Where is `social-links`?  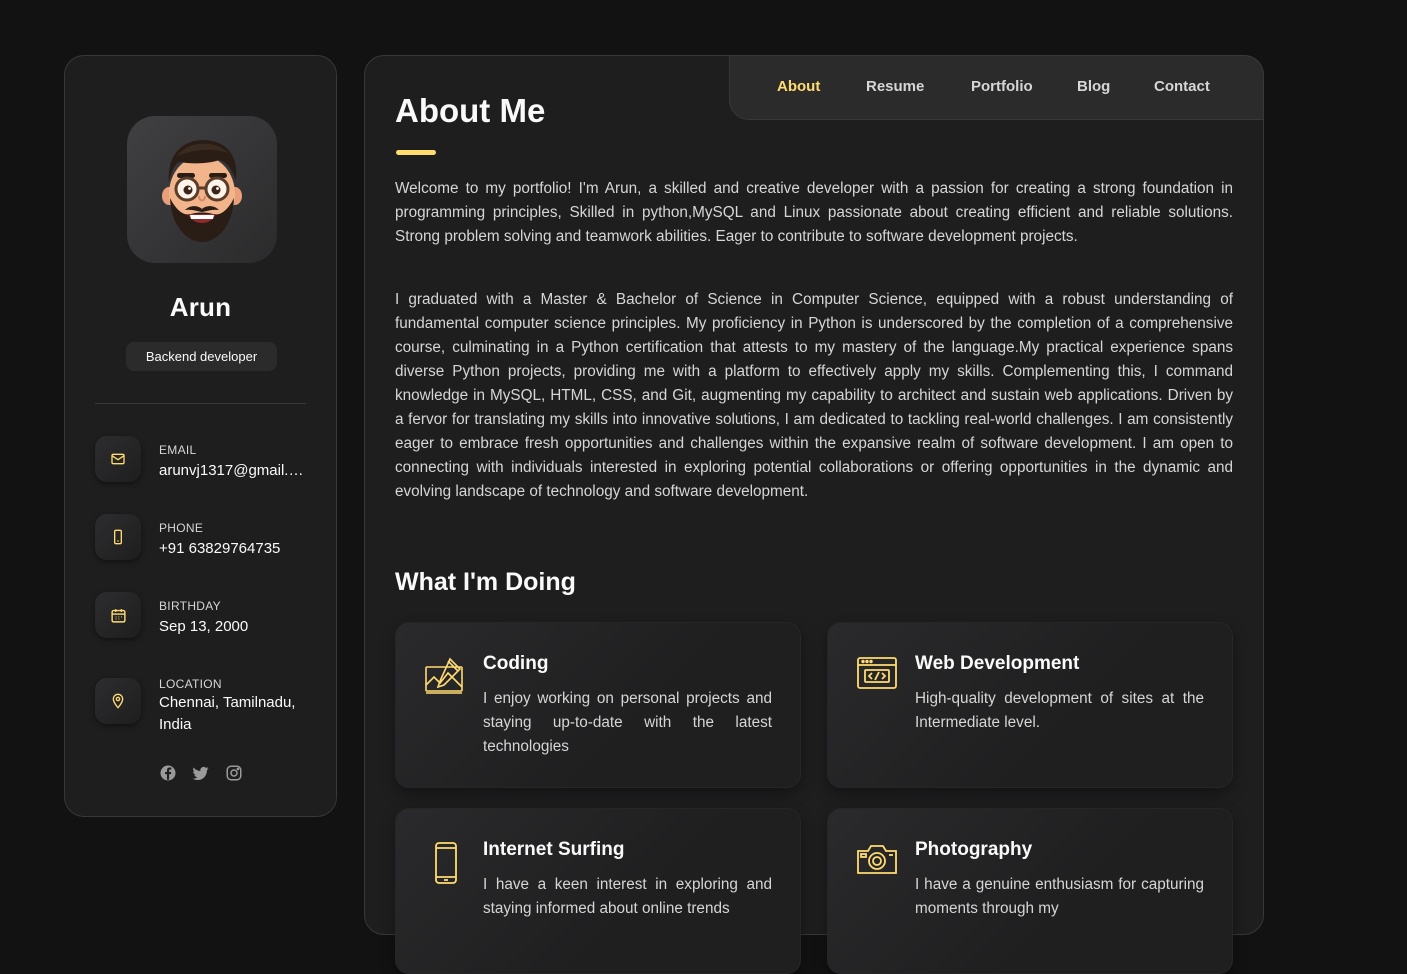 social-links is located at coordinates (200, 773).